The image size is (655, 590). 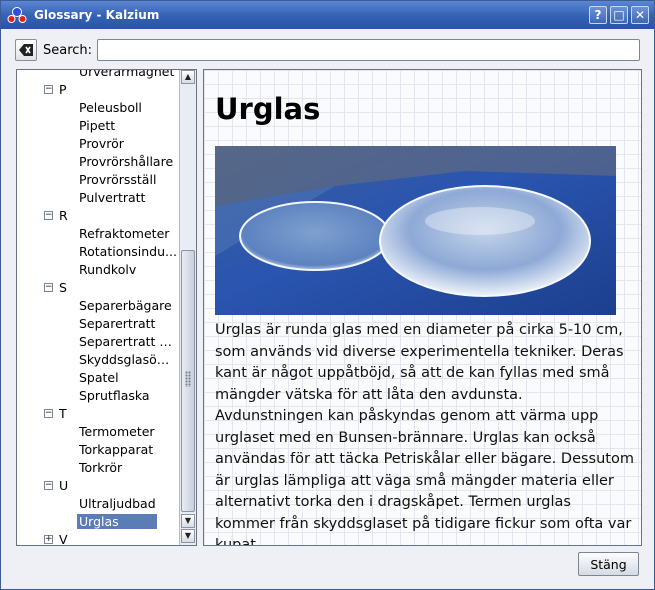 I want to click on tree-item: Pipett, so click(x=97, y=126).